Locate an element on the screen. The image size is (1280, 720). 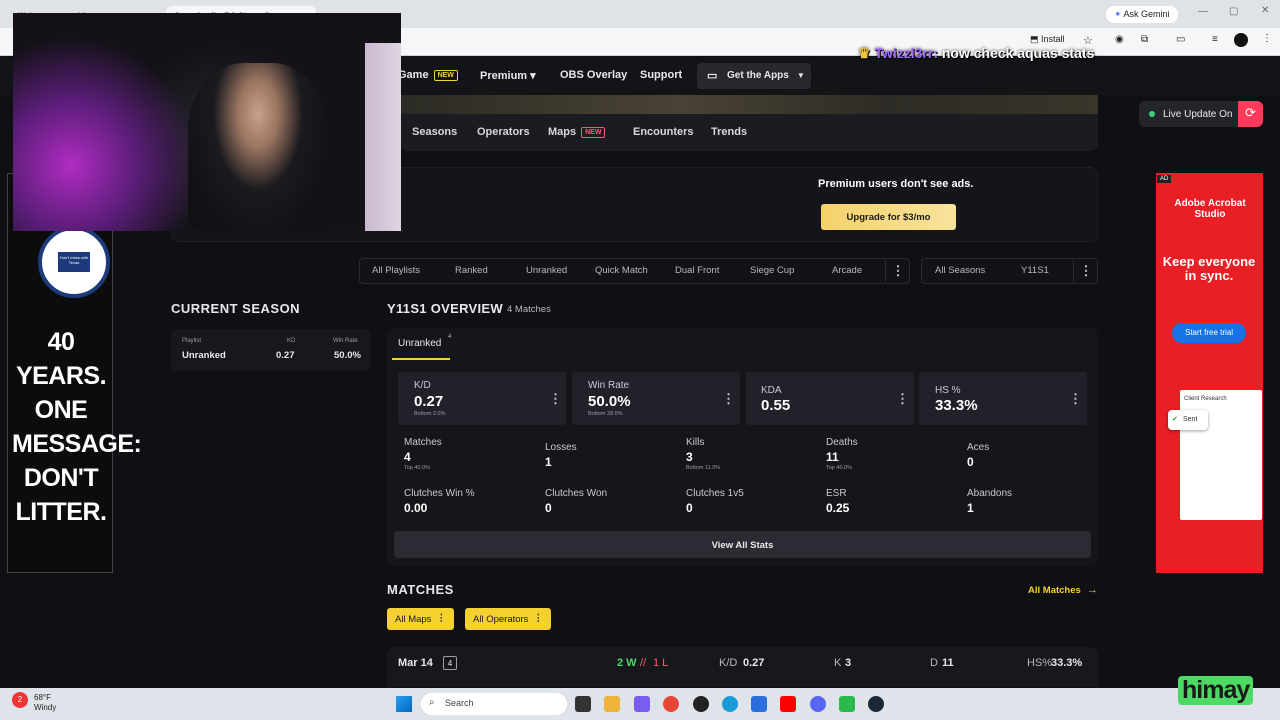
season-kd-value: 0.27 is located at coordinates (285, 355).